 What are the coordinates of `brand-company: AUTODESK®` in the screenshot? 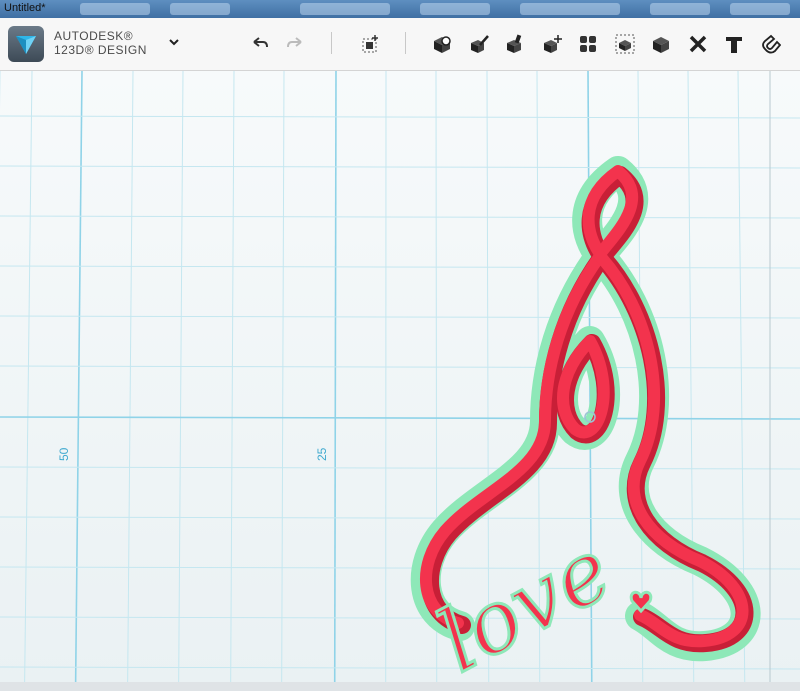 It's located at (94, 36).